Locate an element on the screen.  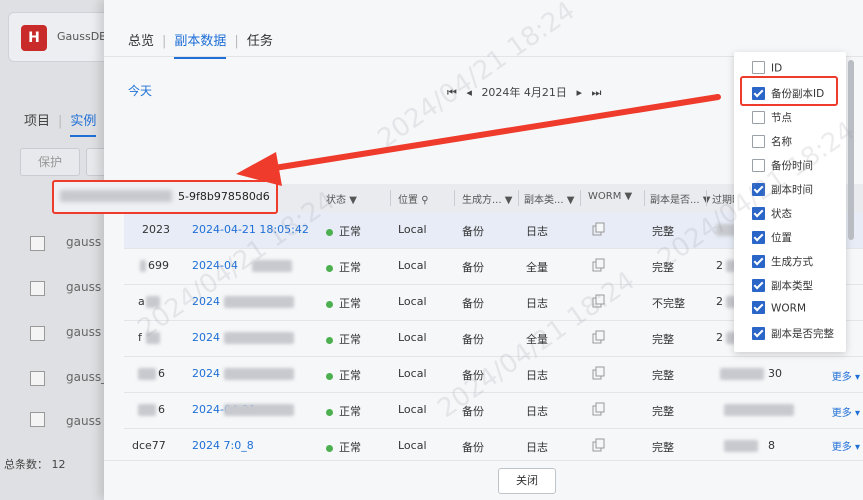
tab-project: 项目 is located at coordinates (37, 121).